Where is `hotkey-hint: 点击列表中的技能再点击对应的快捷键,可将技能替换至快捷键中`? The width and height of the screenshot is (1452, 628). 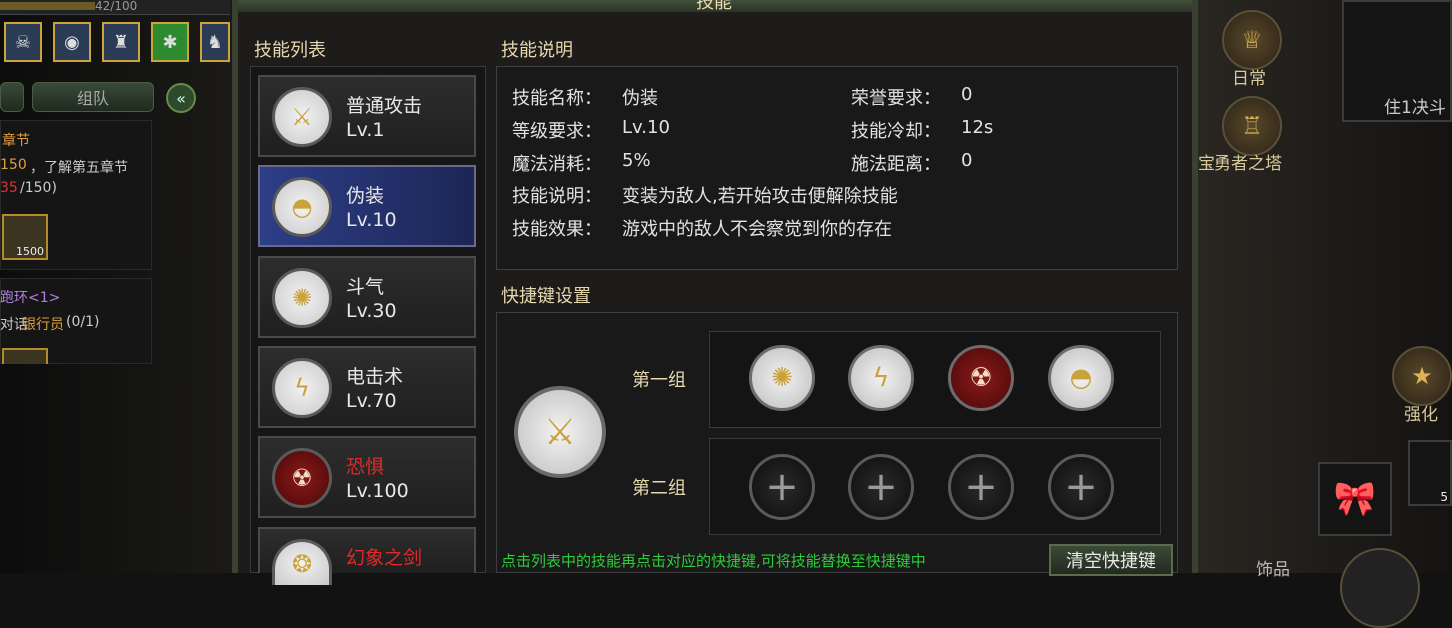
hotkey-hint: 点击列表中的技能再点击对应的快捷键,可将技能替换至快捷键中 is located at coordinates (713, 561).